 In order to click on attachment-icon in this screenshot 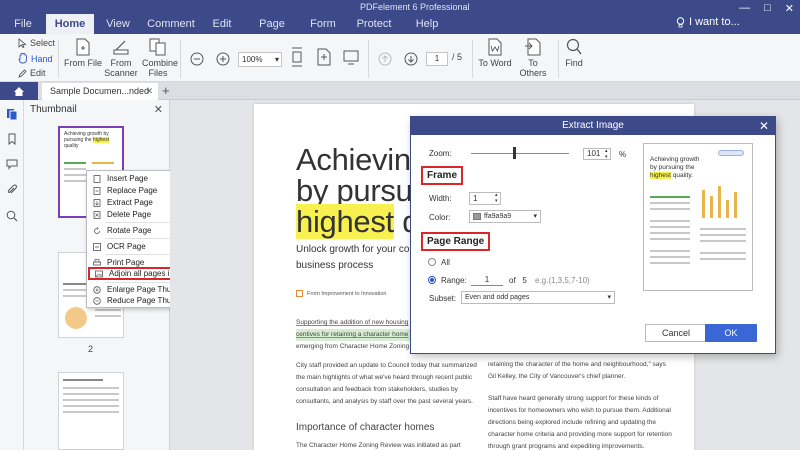, I will do `click(12, 190)`.